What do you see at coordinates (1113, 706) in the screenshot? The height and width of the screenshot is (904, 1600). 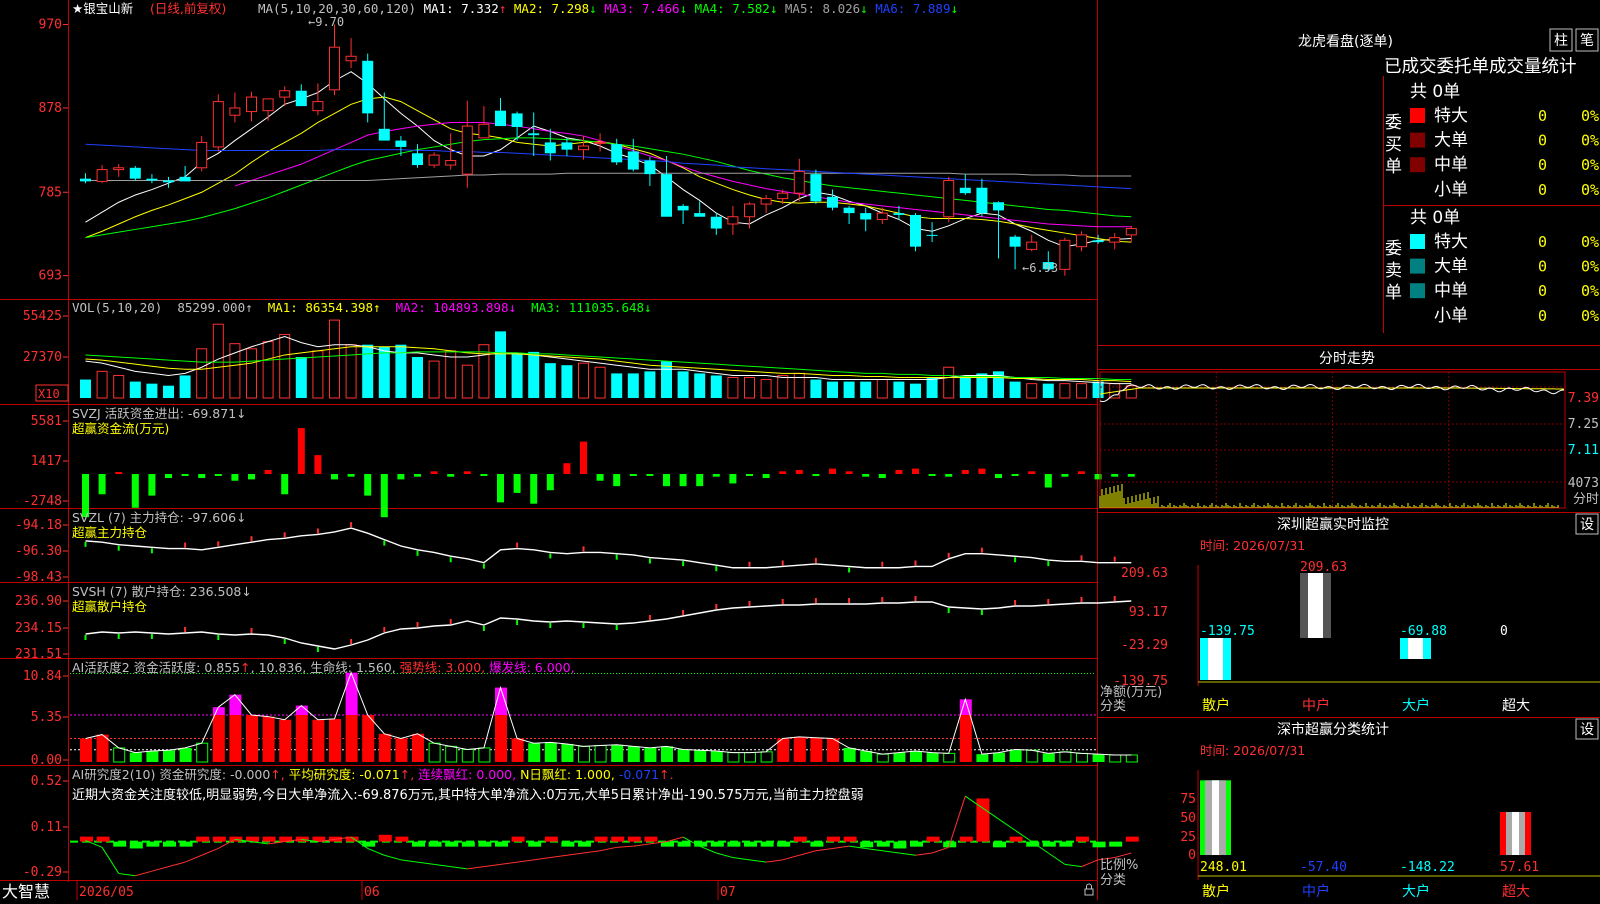 I see `sz-monitor-caption: 分类` at bounding box center [1113, 706].